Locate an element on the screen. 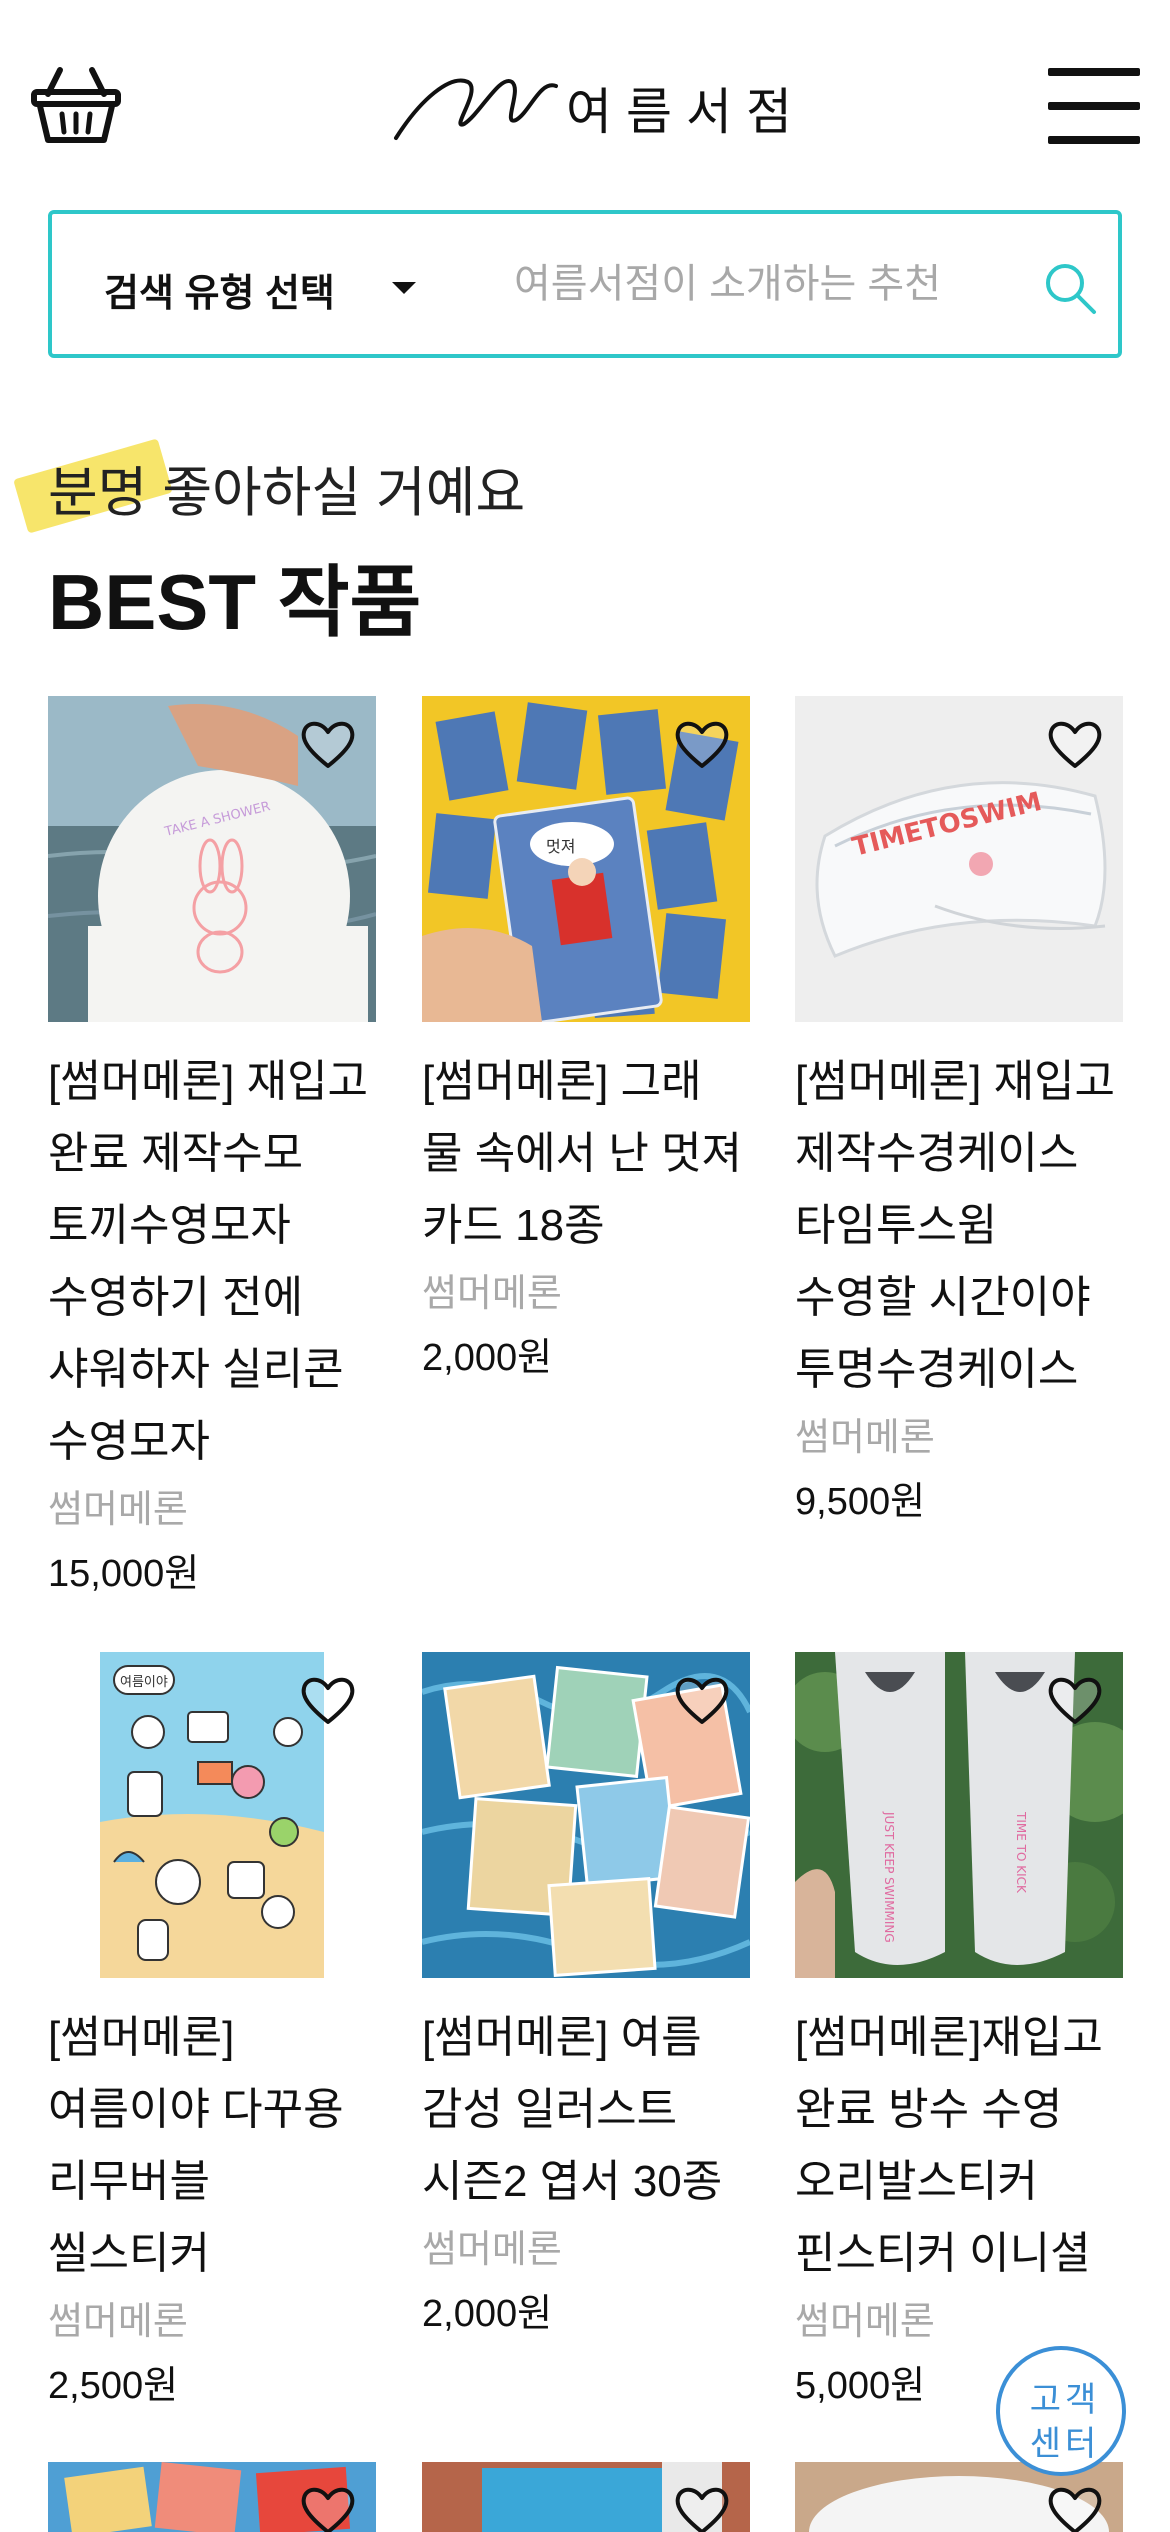  search-type-select: 검색 유형 선택 is located at coordinates (219, 289).